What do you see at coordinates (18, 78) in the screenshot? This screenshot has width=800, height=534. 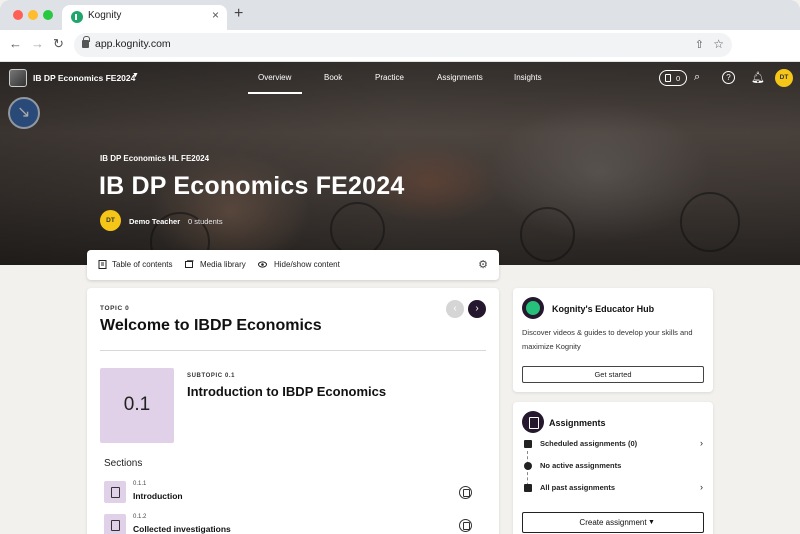 I see `course-thumbnail` at bounding box center [18, 78].